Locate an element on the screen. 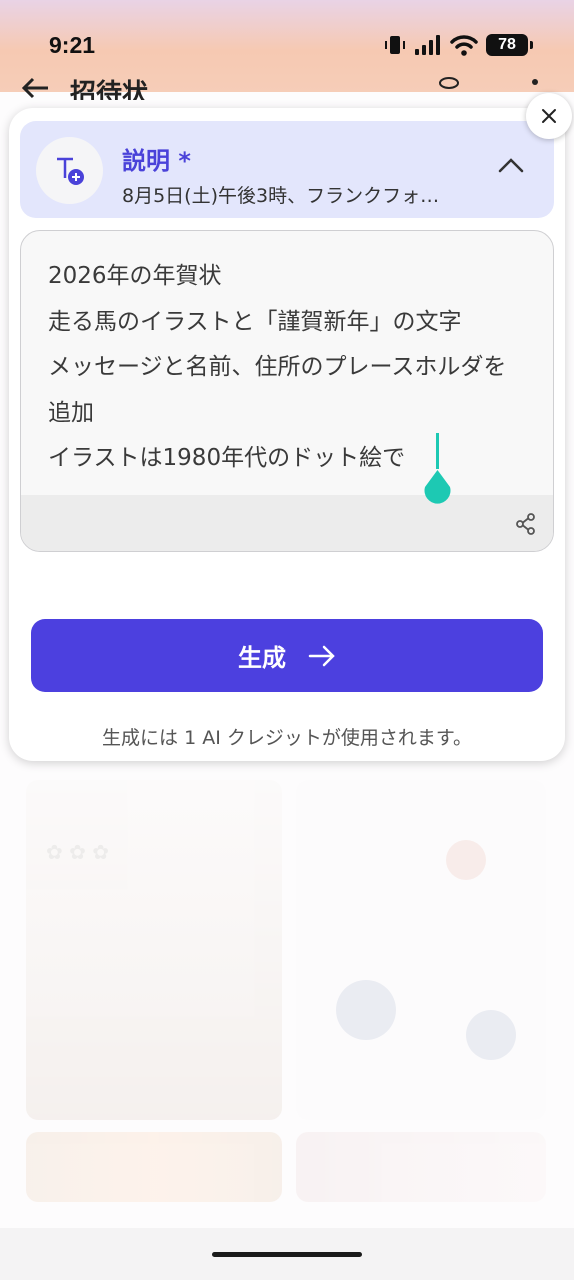 This screenshot has height=1280, width=574. text-add-icon is located at coordinates (70, 171).